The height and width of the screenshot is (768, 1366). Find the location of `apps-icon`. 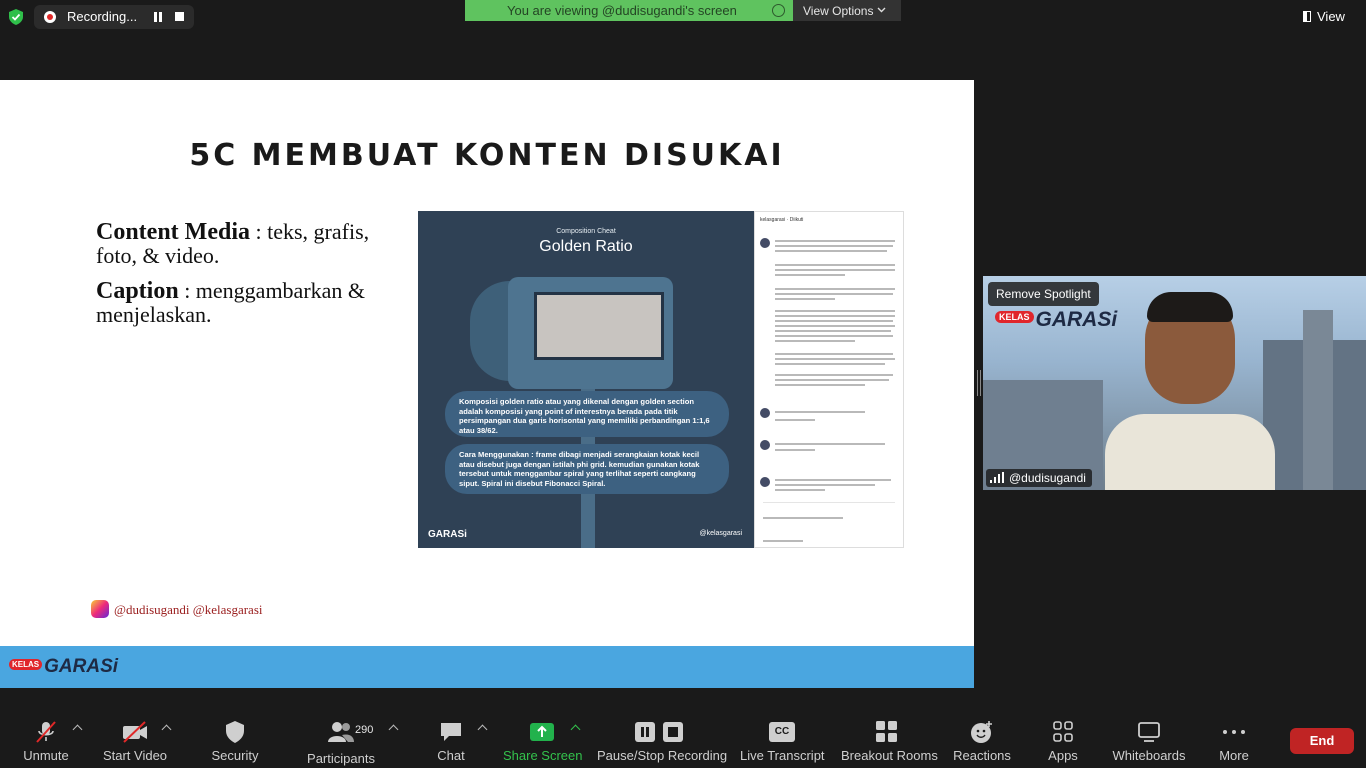

apps-icon is located at coordinates (1063, 731).